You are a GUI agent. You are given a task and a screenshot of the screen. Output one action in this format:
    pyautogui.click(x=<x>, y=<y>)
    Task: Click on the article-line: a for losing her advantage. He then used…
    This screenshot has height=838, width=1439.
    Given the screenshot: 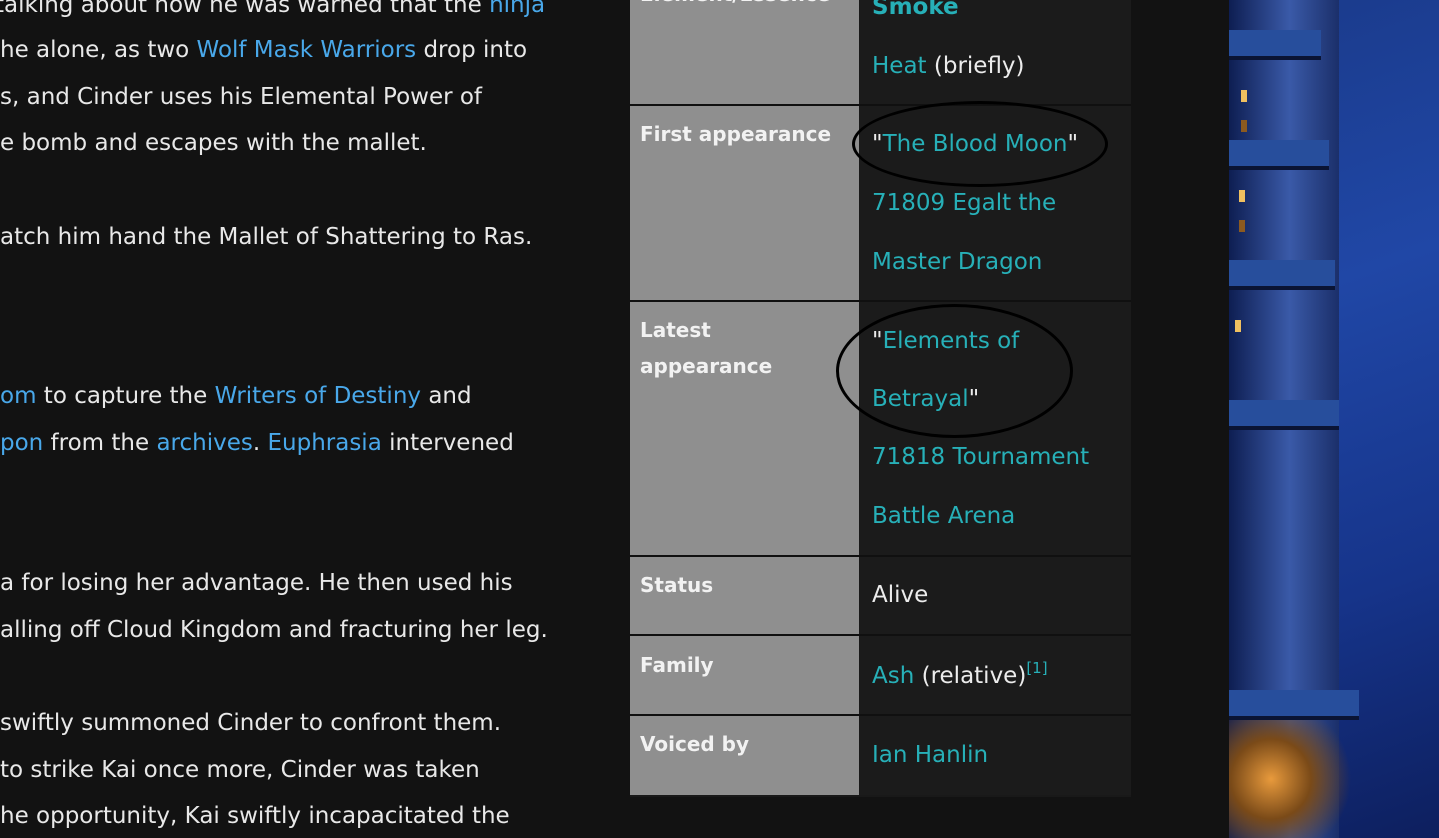 What is the action you would take?
    pyautogui.click(x=256, y=583)
    